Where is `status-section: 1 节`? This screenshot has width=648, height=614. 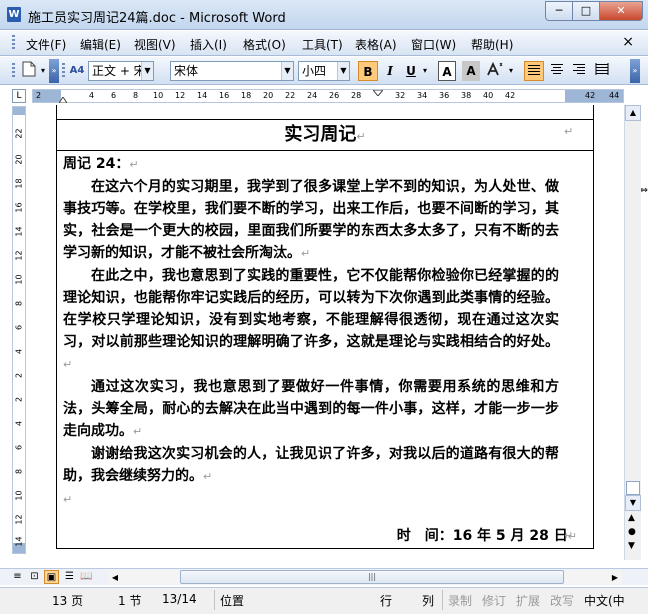 status-section: 1 节 is located at coordinates (129, 600).